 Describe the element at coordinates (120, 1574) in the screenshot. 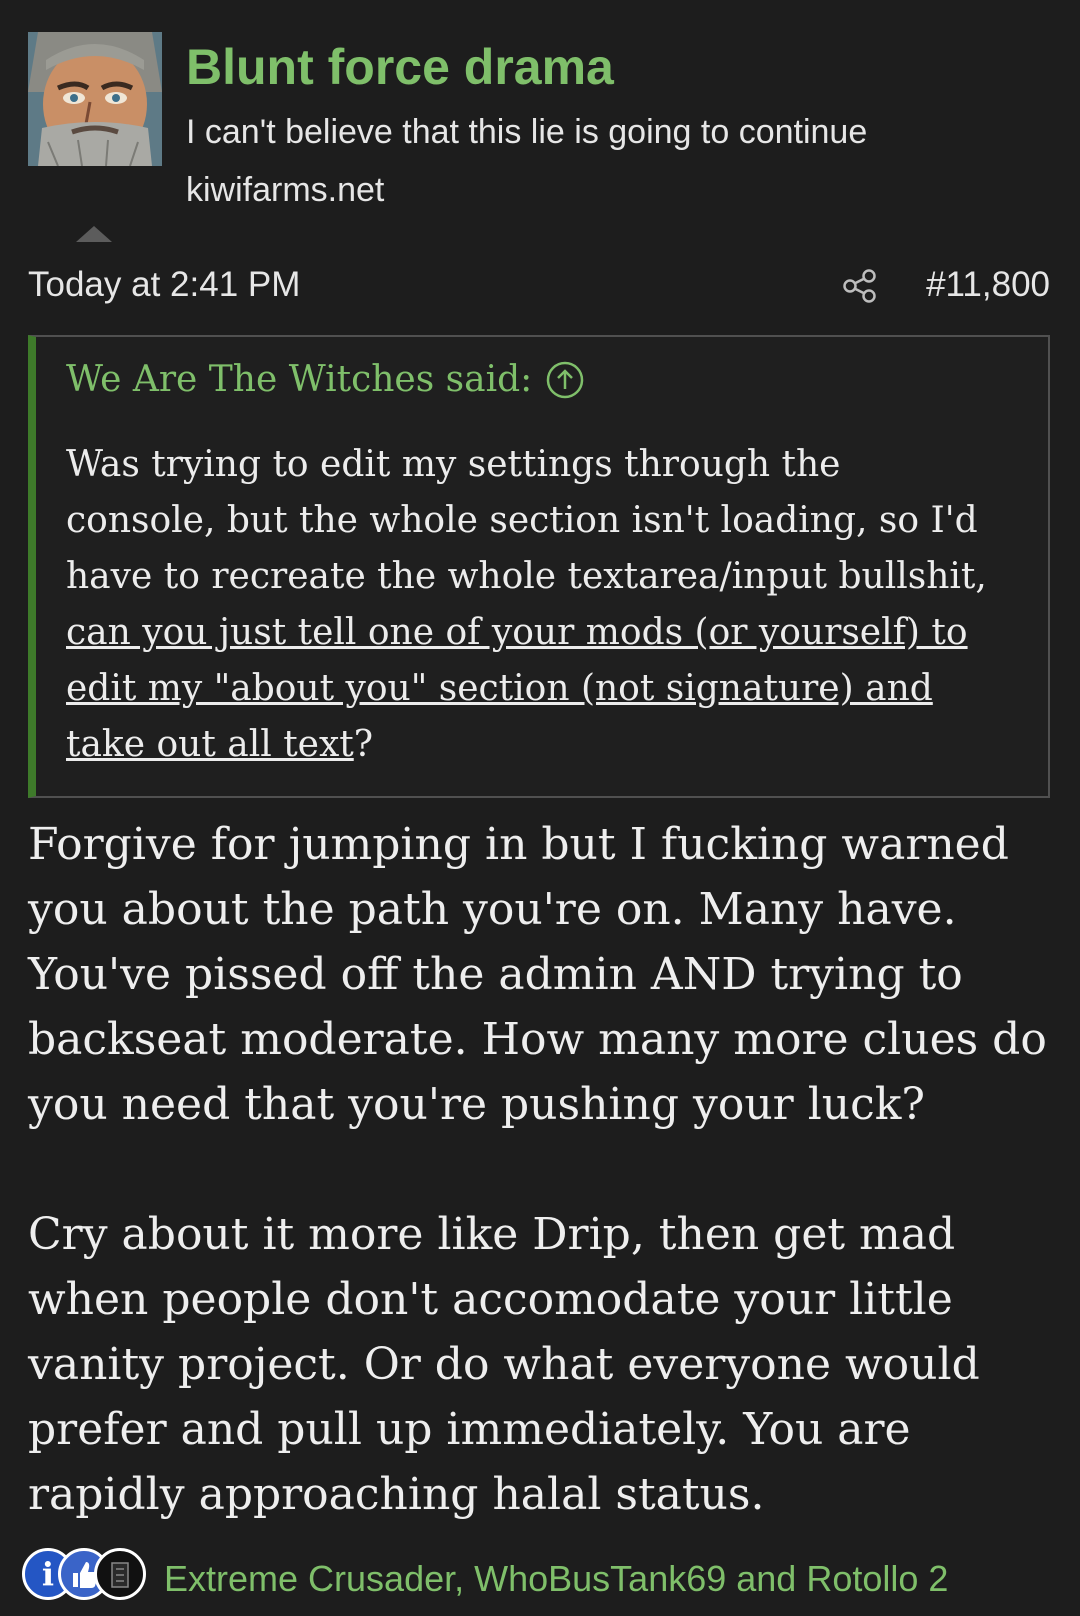

I see `reaction-icon` at that location.